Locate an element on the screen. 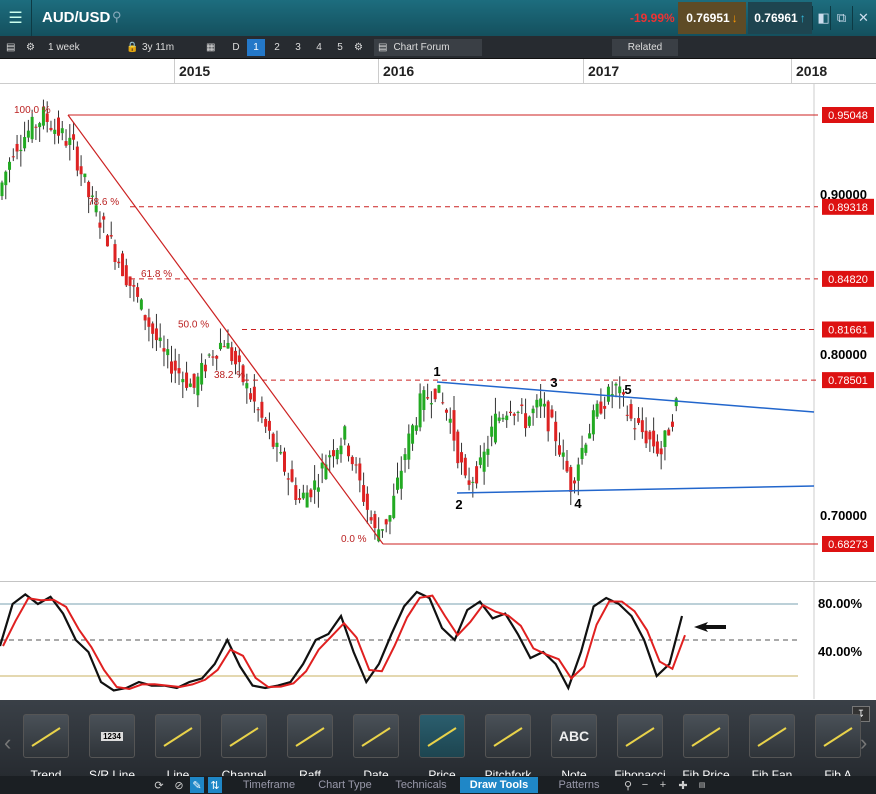 This screenshot has height=794, width=876. symbol-title: AUD/USD is located at coordinates (76, 17).